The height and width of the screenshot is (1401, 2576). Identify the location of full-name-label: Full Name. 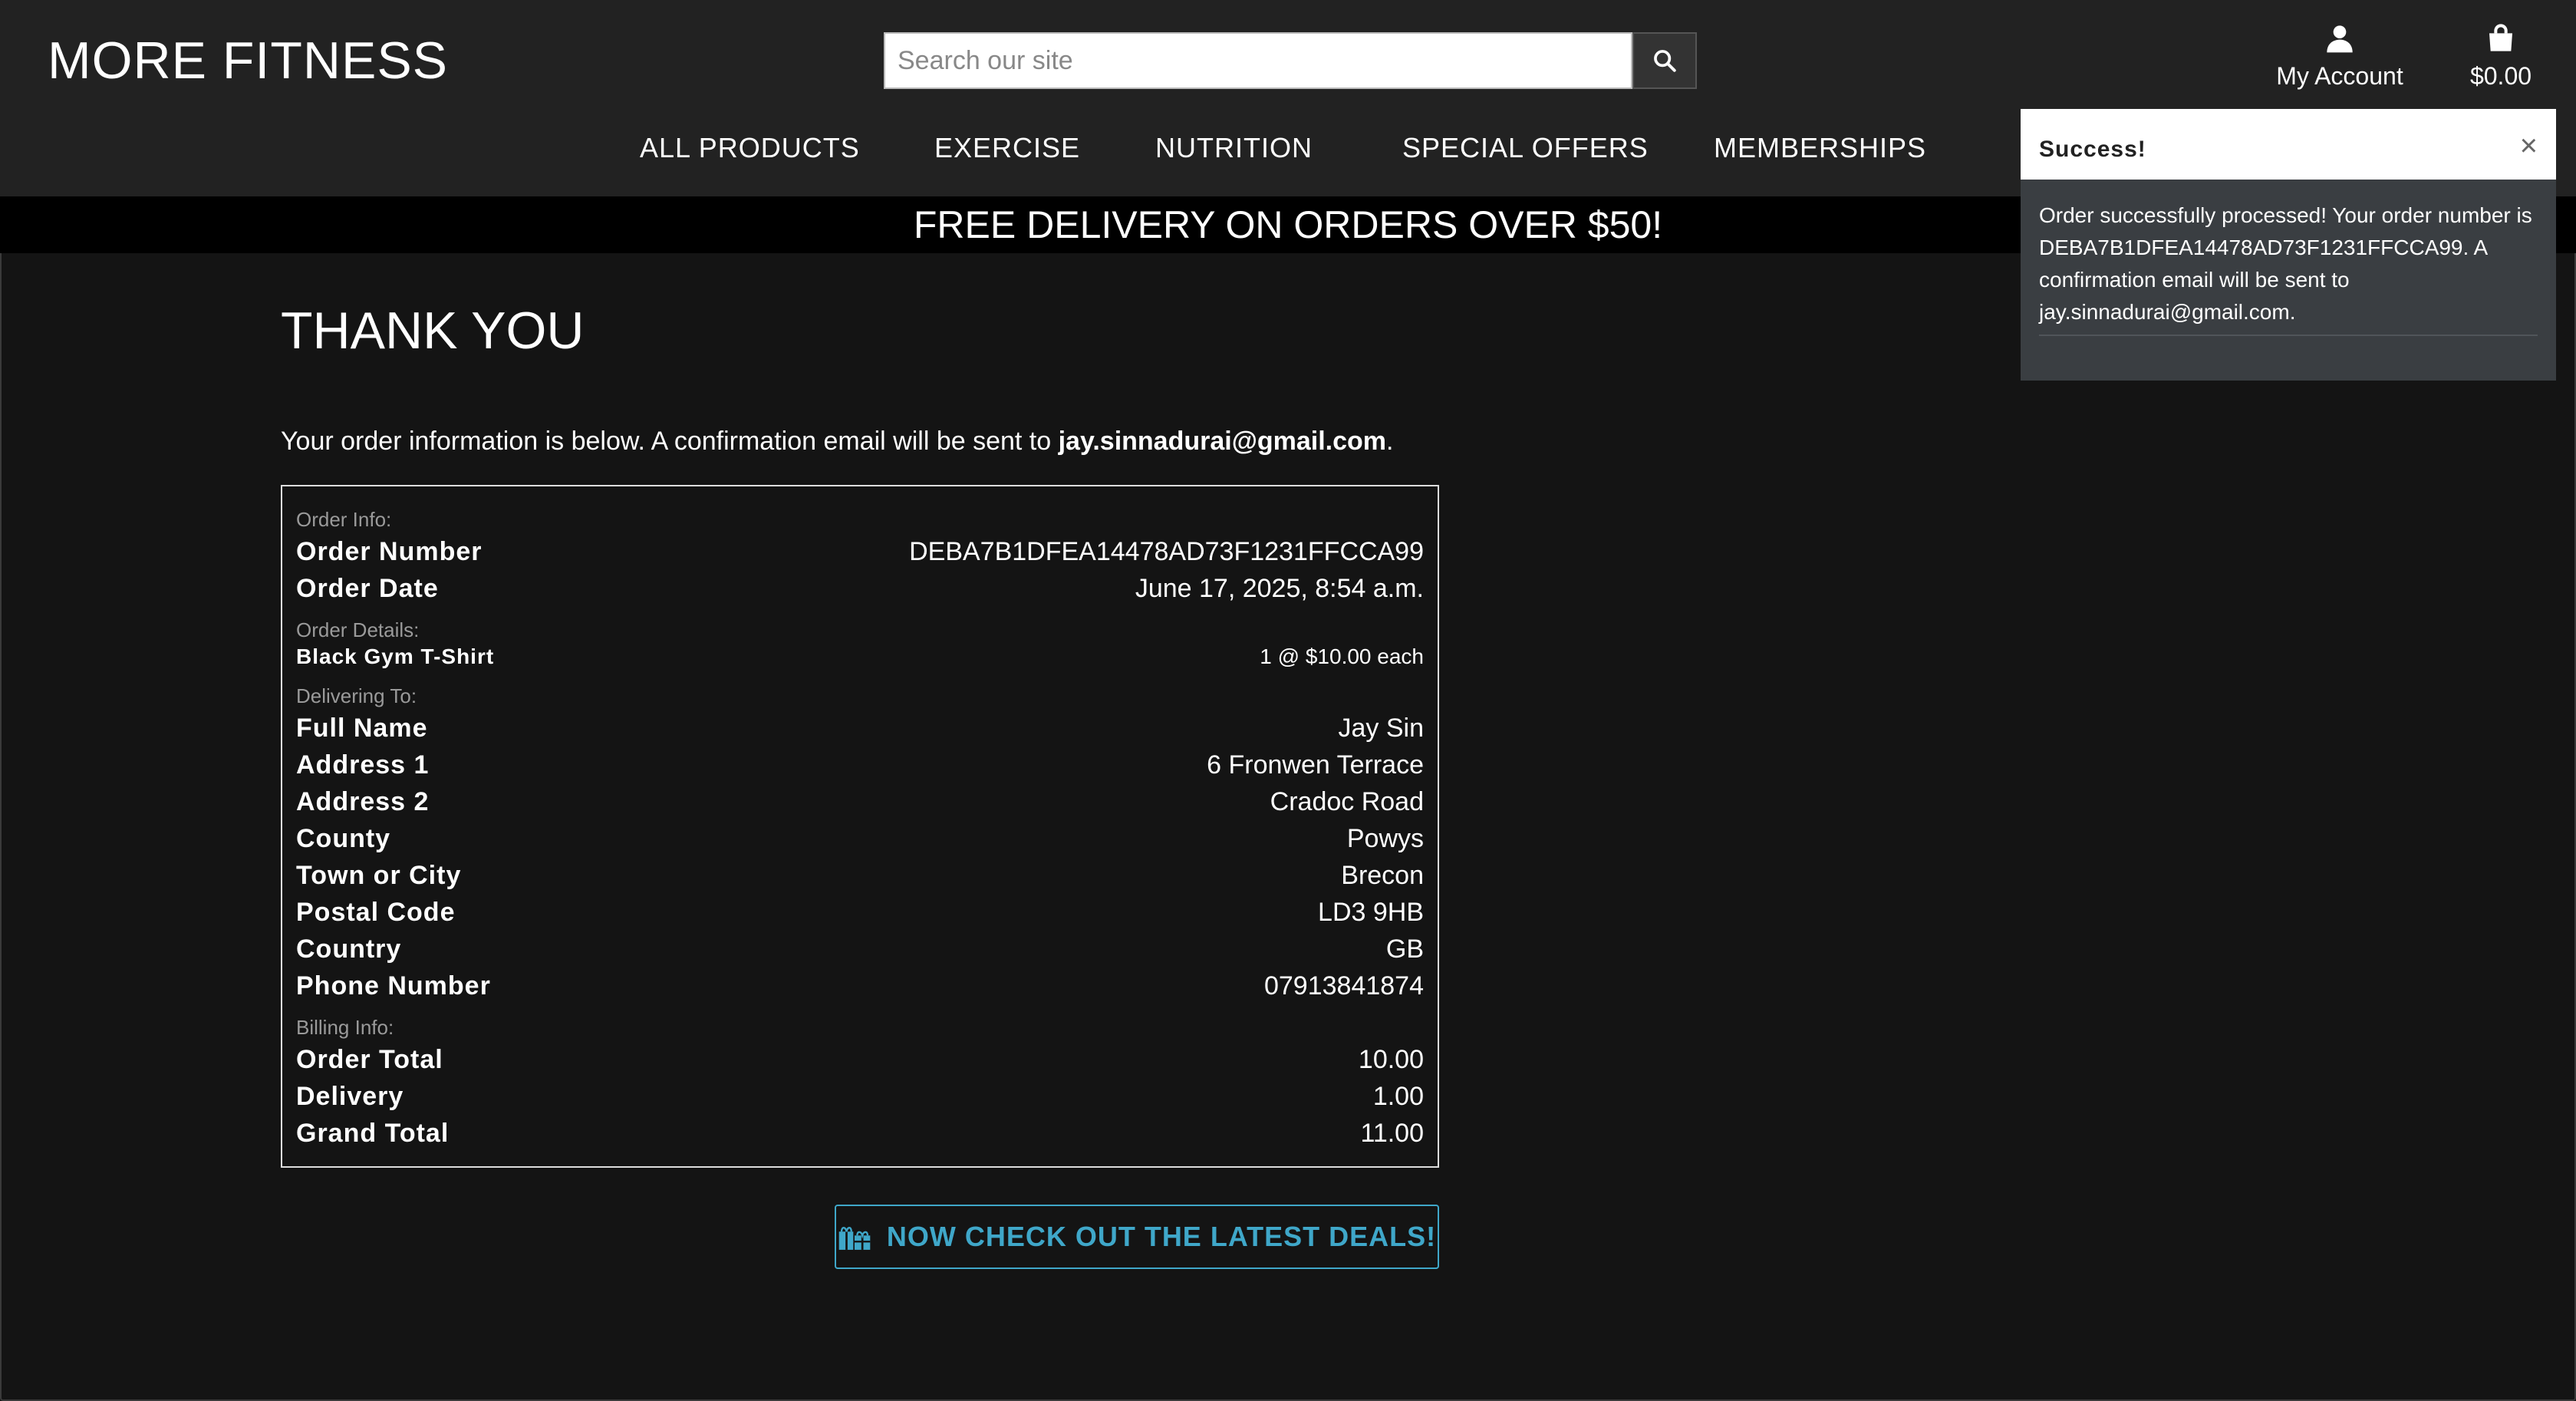
(362, 728).